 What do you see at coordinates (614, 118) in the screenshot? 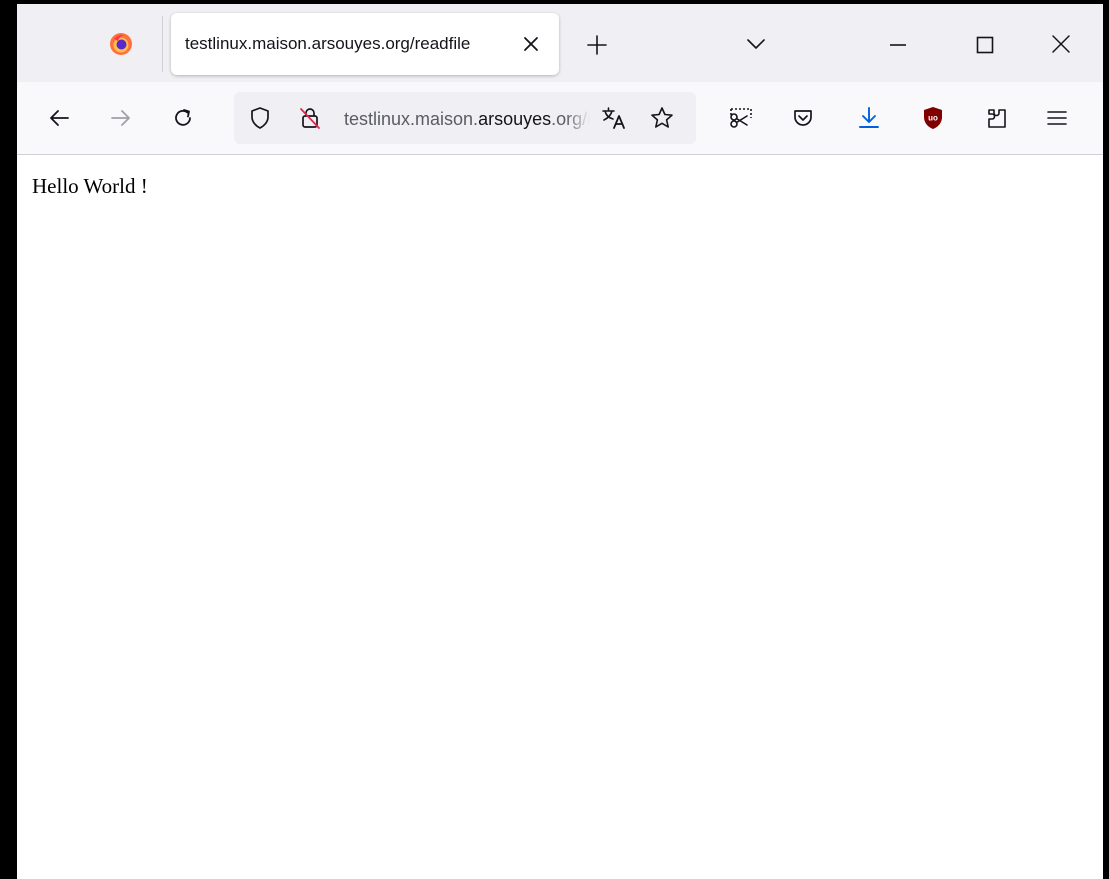
I see `translate-icon` at bounding box center [614, 118].